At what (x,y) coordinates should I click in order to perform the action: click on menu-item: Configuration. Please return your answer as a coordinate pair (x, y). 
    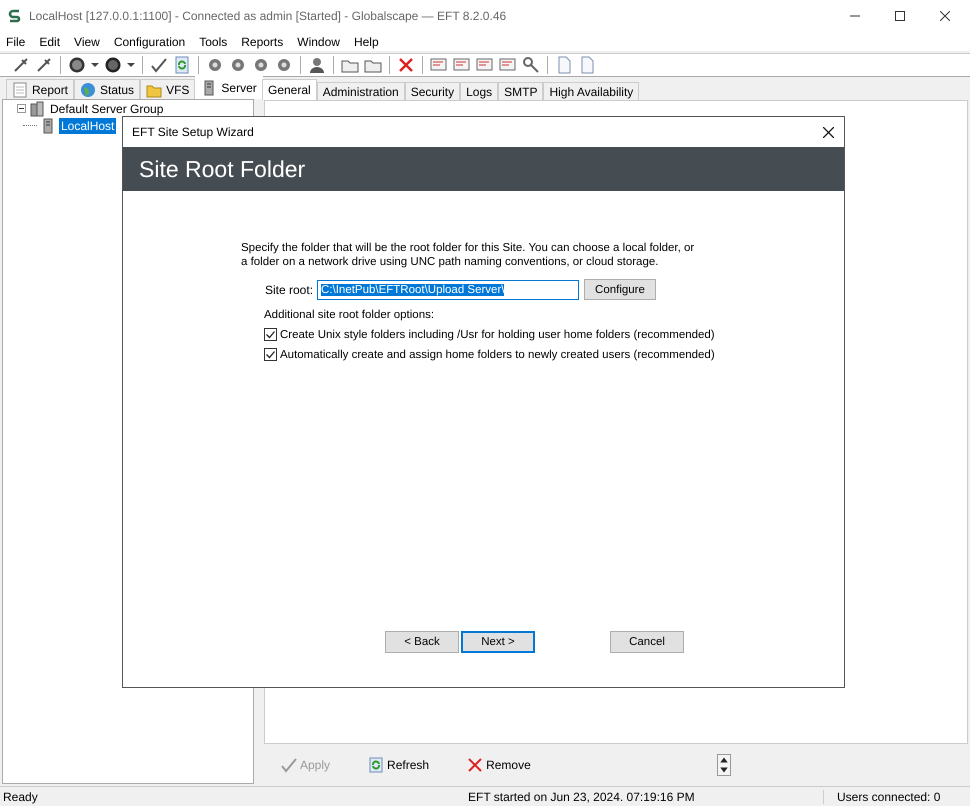
    Looking at the image, I should click on (150, 41).